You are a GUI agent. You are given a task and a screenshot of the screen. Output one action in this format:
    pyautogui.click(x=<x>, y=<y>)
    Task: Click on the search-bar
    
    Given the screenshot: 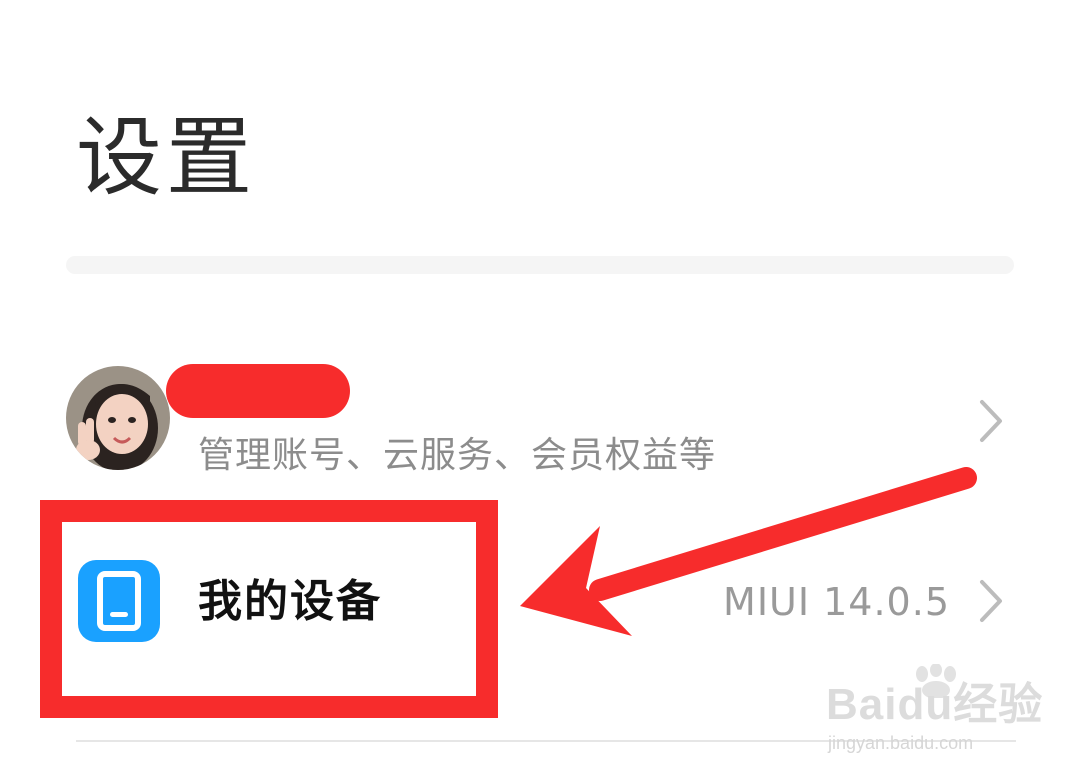 What is the action you would take?
    pyautogui.click(x=540, y=265)
    